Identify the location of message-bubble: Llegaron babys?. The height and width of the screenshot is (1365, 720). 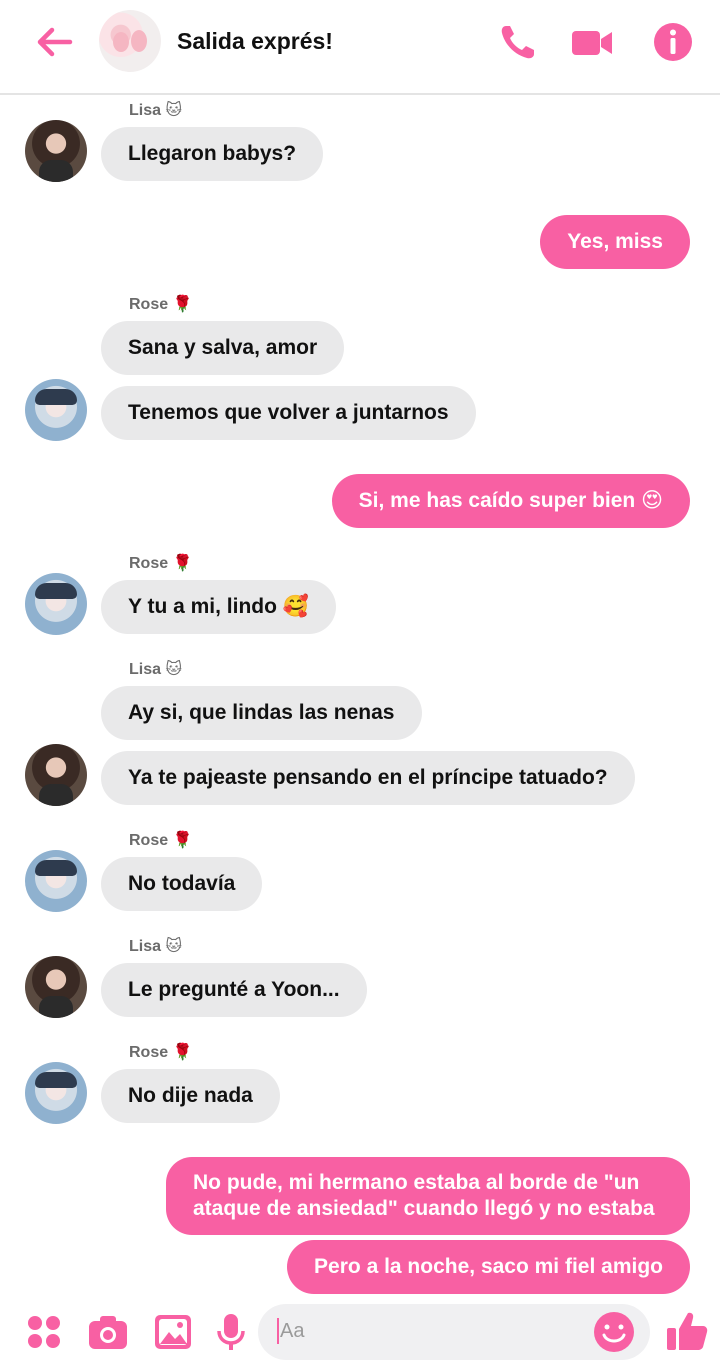
(212, 154).